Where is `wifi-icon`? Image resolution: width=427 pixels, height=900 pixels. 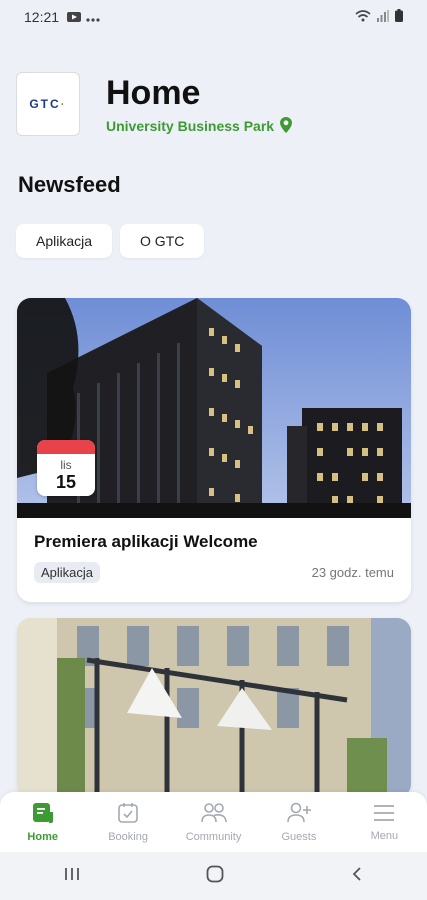 wifi-icon is located at coordinates (363, 17).